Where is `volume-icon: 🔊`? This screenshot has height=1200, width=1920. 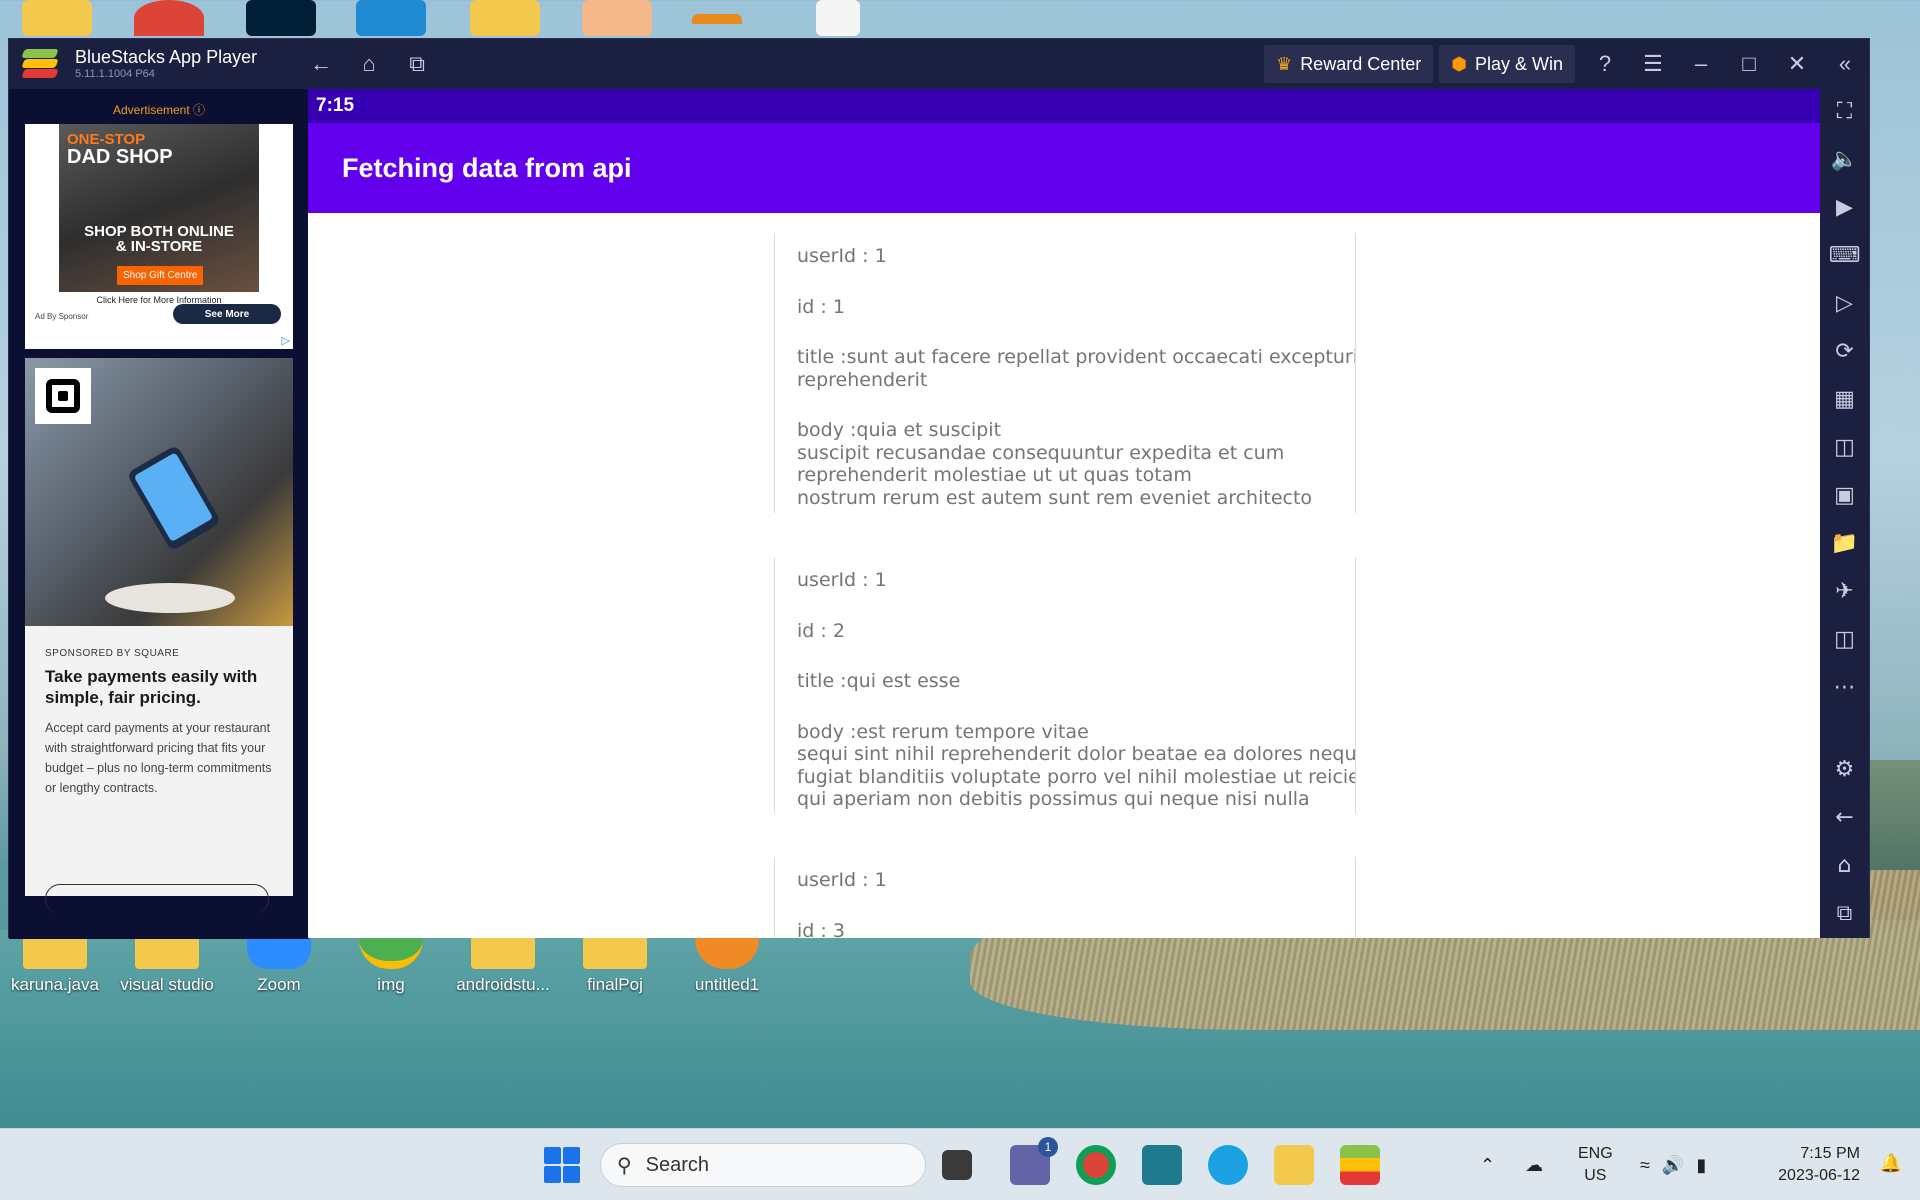 volume-icon: 🔊 is located at coordinates (1673, 1164).